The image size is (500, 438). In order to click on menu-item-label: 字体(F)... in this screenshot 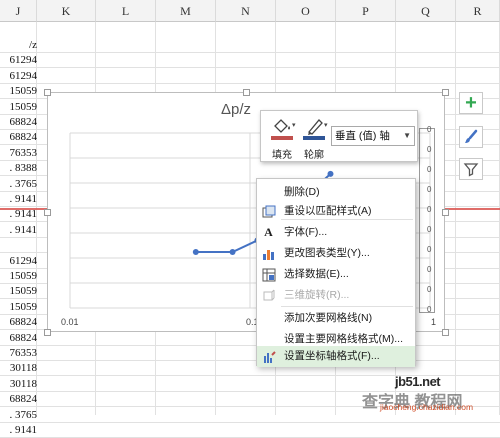, I will do `click(306, 232)`.